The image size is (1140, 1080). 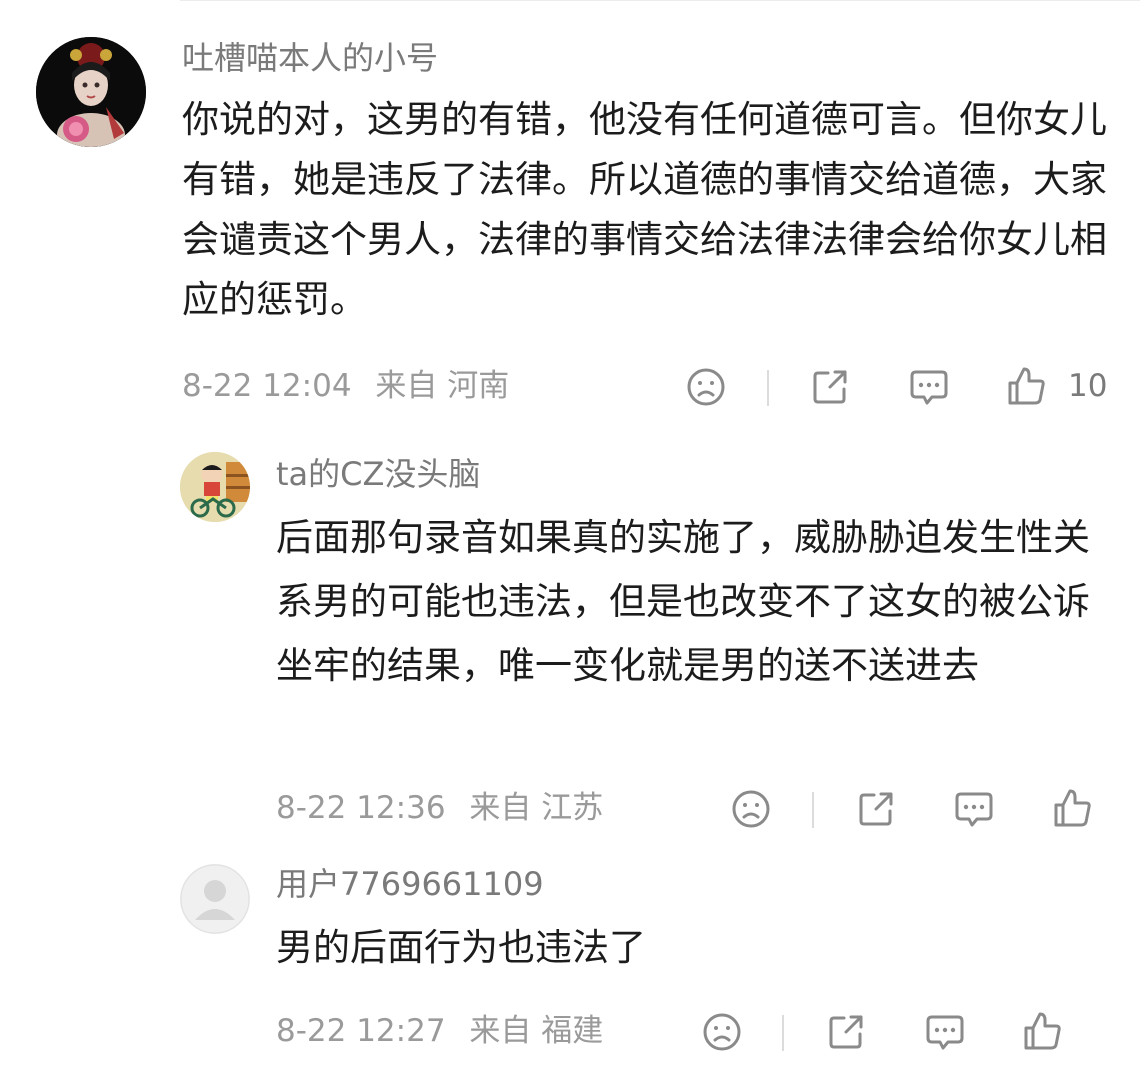 I want to click on like-count: 10, so click(x=1088, y=386).